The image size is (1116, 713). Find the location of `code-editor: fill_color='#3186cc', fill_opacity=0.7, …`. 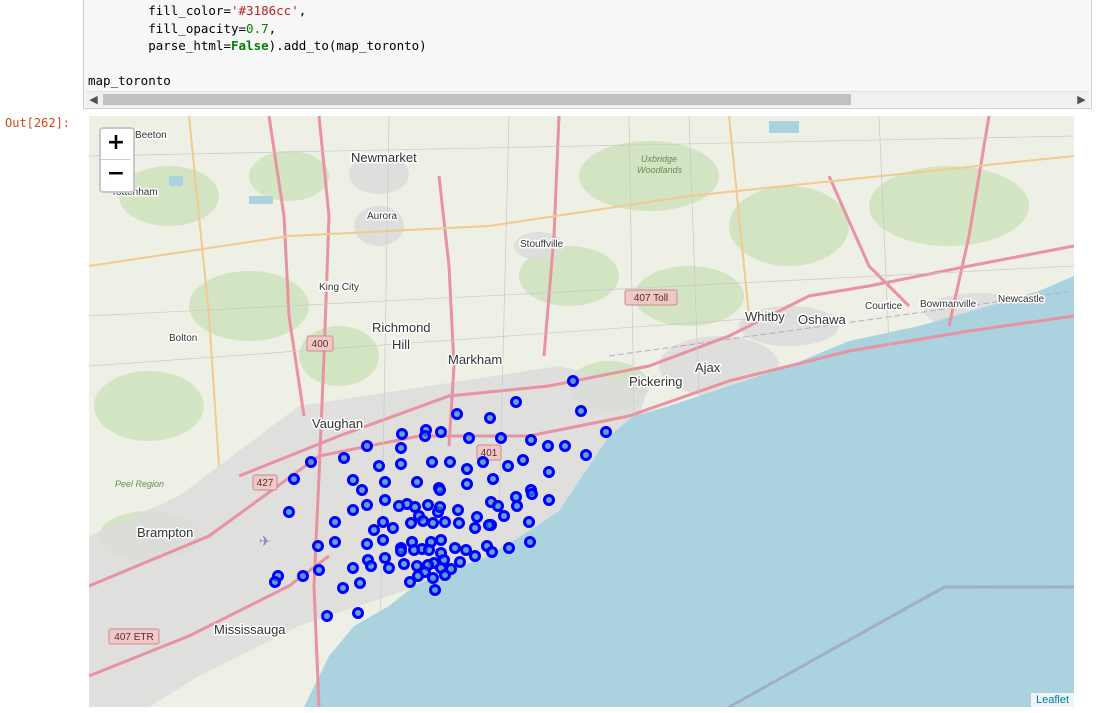

code-editor: fill_color='#3186cc', fill_opacity=0.7, … is located at coordinates (587, 47).